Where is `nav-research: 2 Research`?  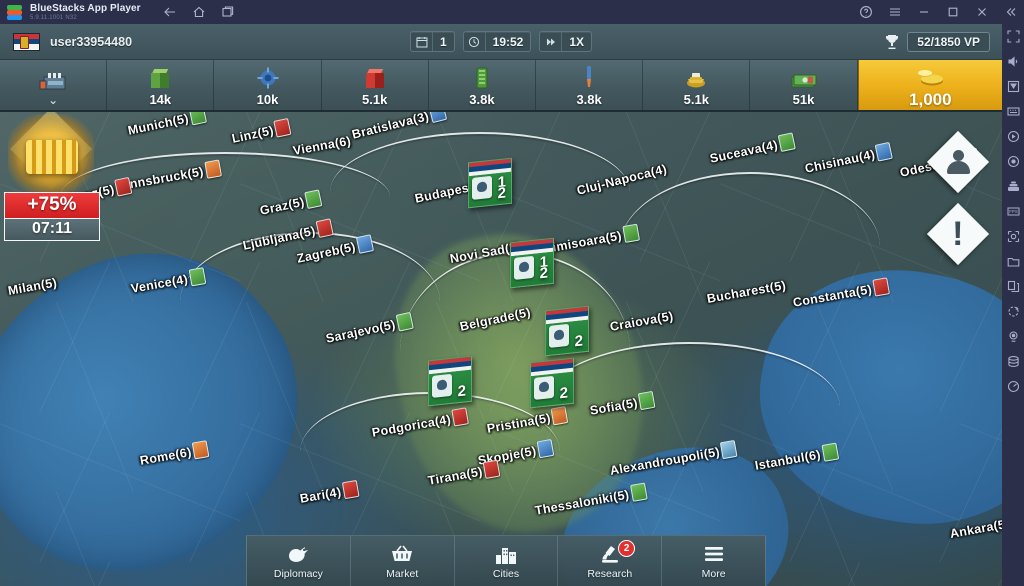
nav-research: 2 Research is located at coordinates (610, 561).